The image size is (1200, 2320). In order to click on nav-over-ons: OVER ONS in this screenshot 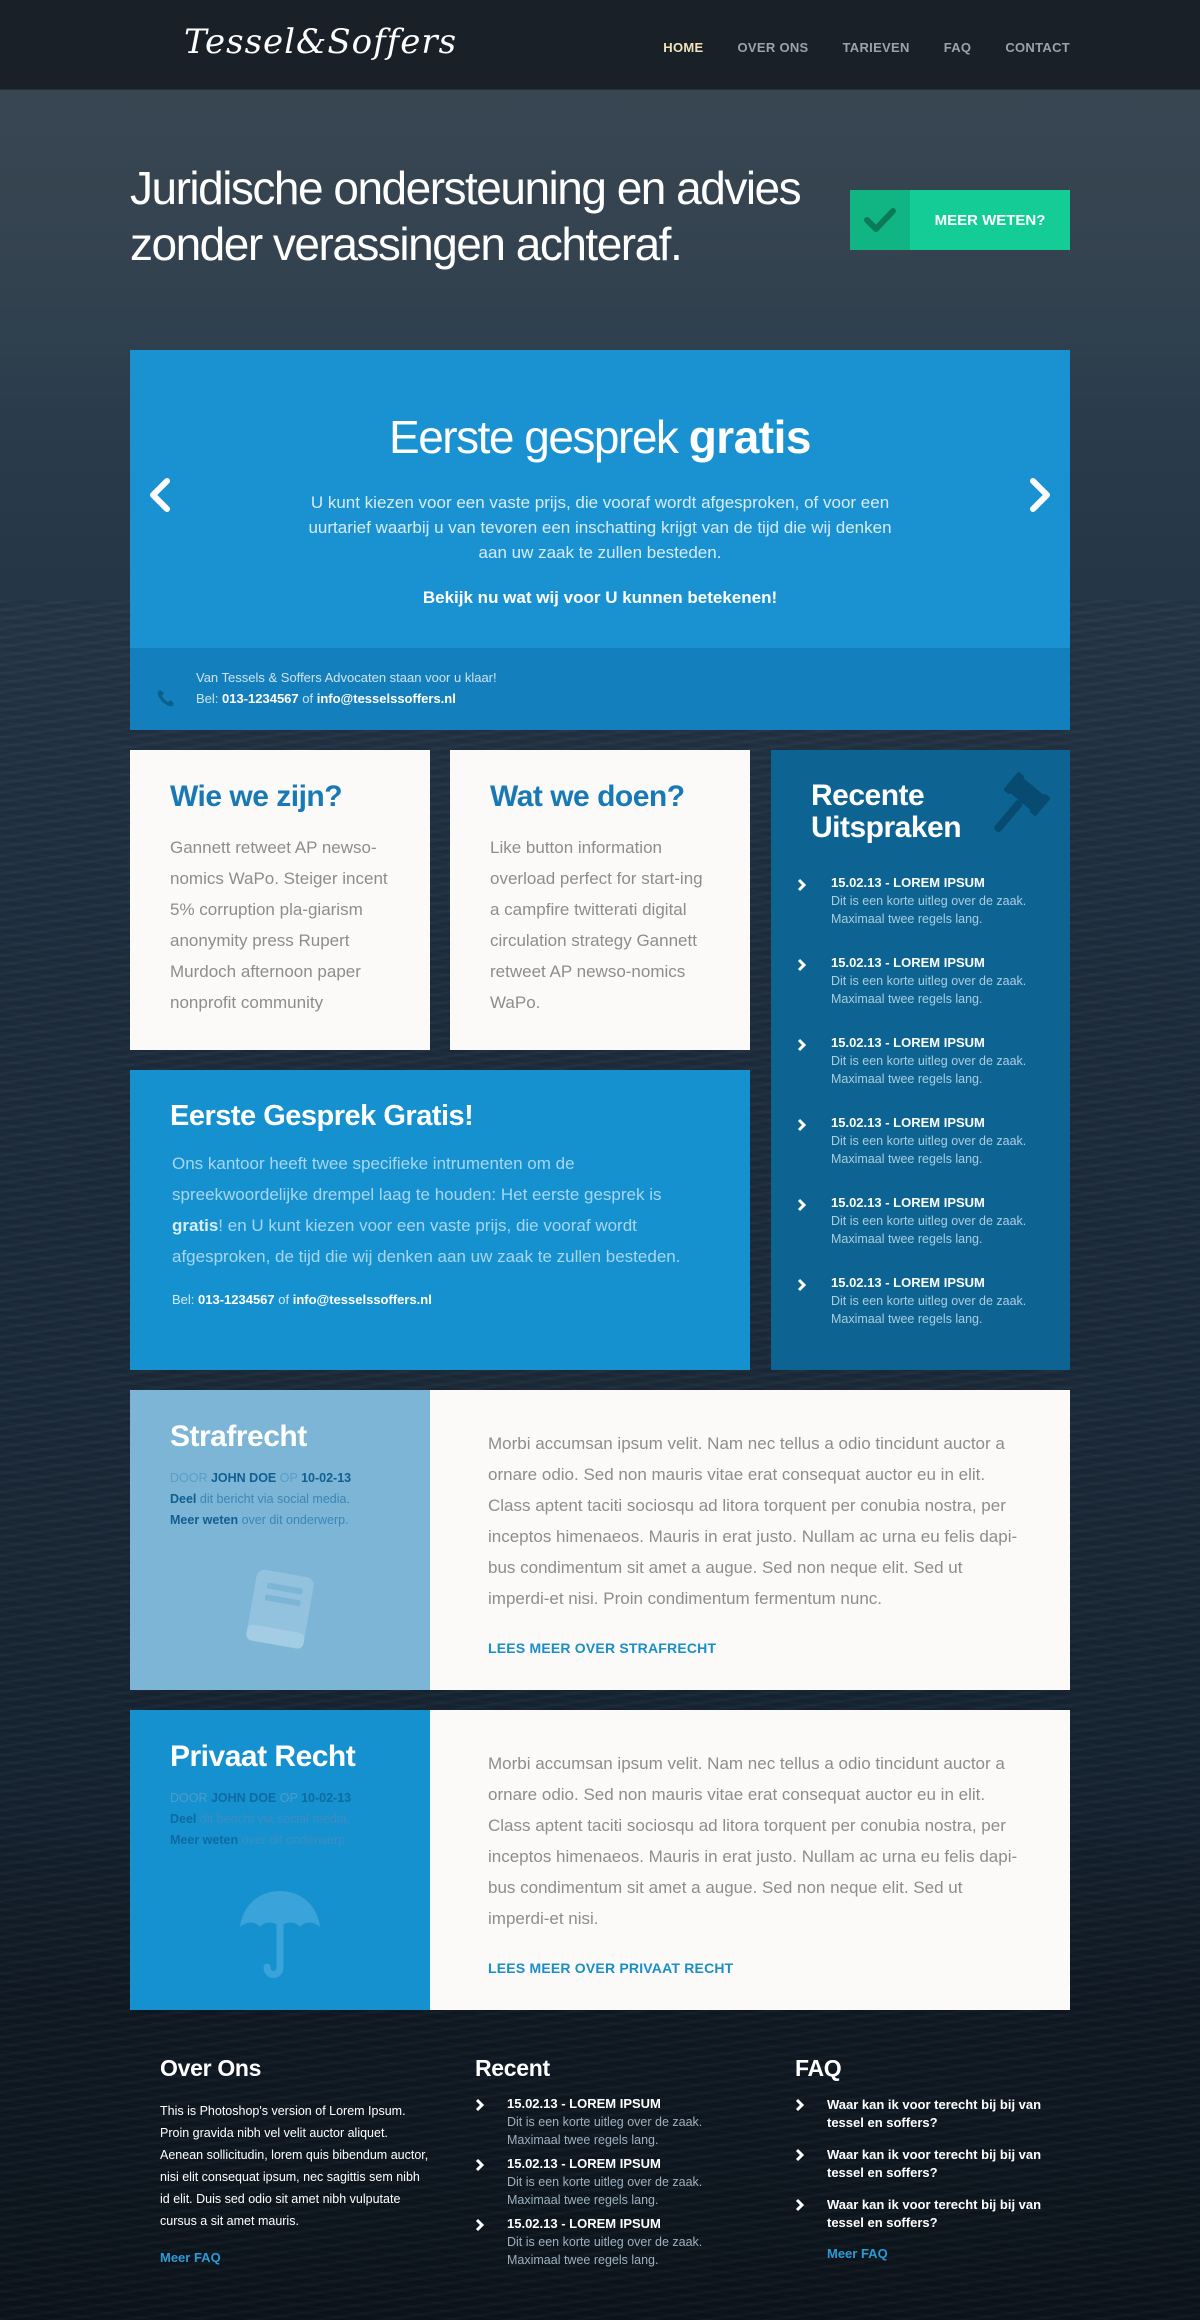, I will do `click(772, 47)`.